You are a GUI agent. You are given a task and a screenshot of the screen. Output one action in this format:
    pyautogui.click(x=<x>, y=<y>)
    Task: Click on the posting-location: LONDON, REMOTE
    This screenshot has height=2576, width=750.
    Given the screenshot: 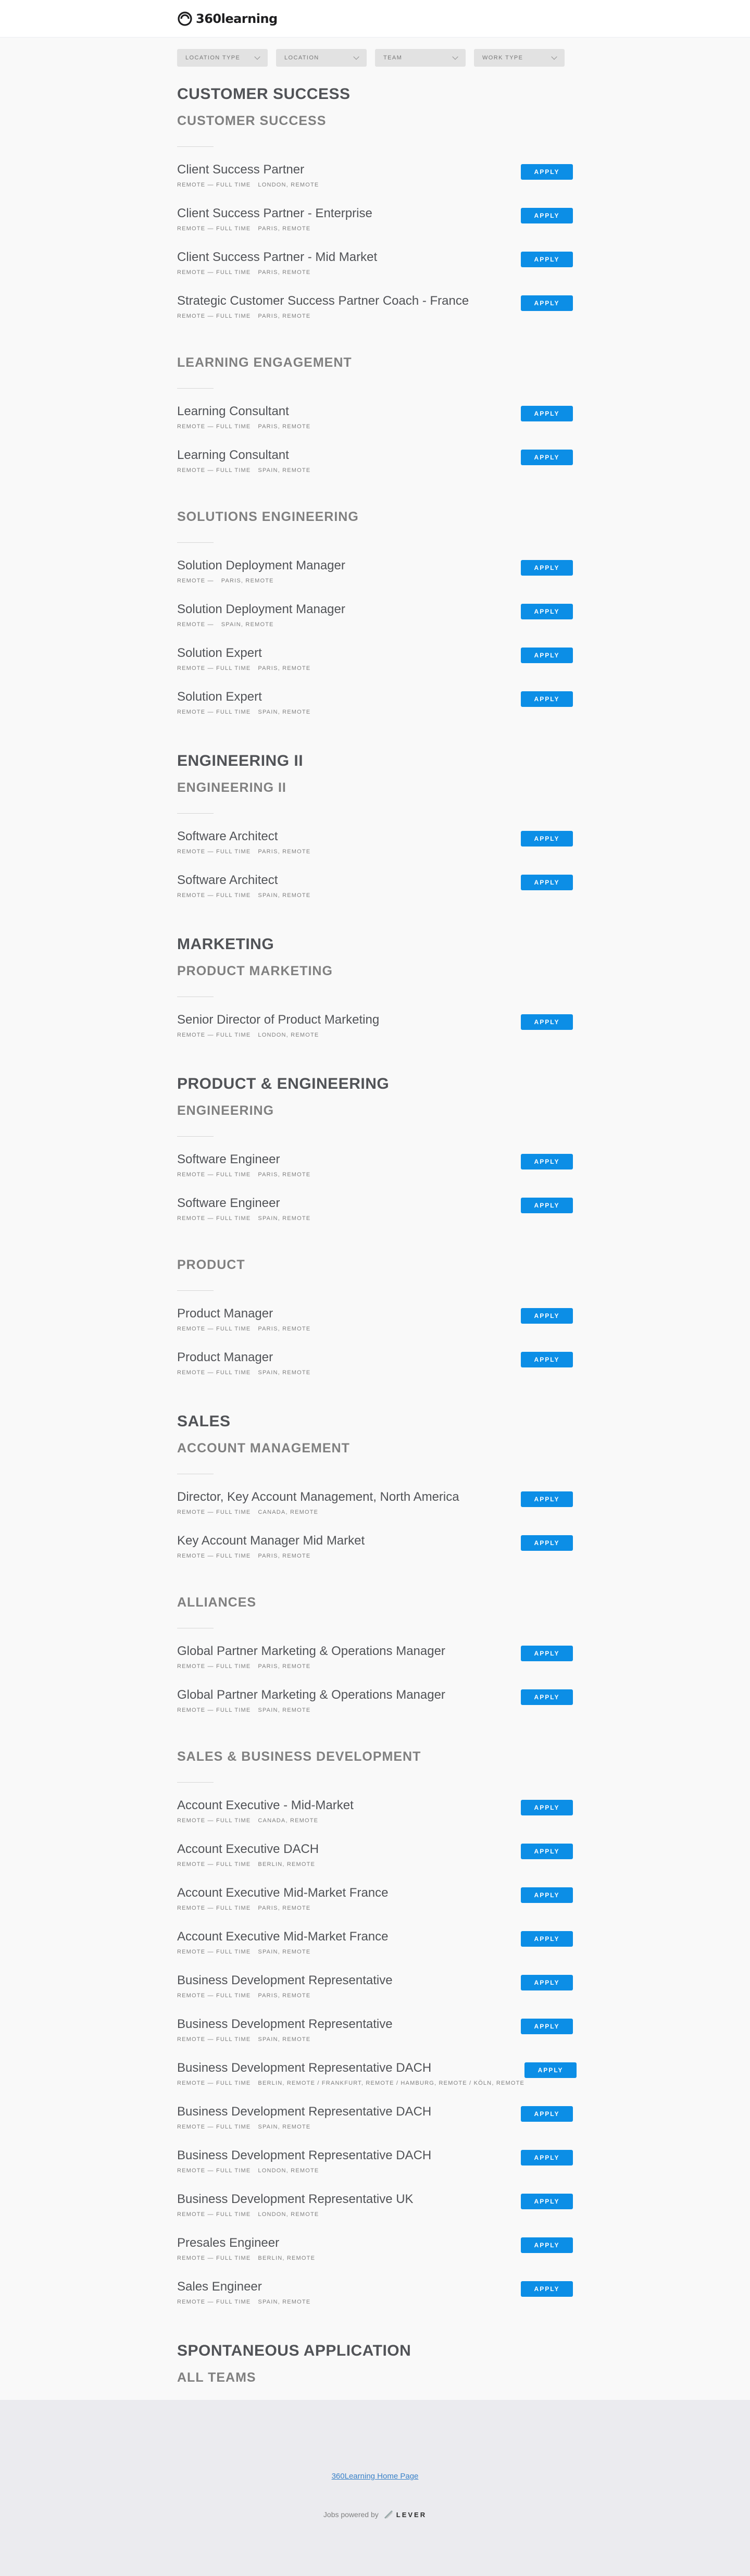 What is the action you would take?
    pyautogui.click(x=288, y=2171)
    